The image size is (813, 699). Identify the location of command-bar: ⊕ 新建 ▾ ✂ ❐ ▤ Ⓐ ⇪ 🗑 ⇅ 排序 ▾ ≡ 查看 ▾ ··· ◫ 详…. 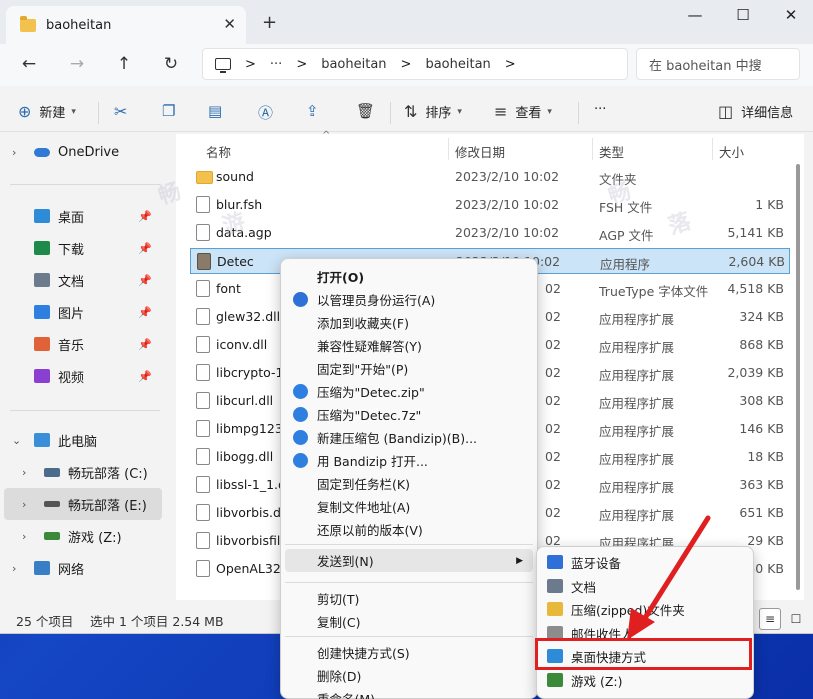
(406, 113).